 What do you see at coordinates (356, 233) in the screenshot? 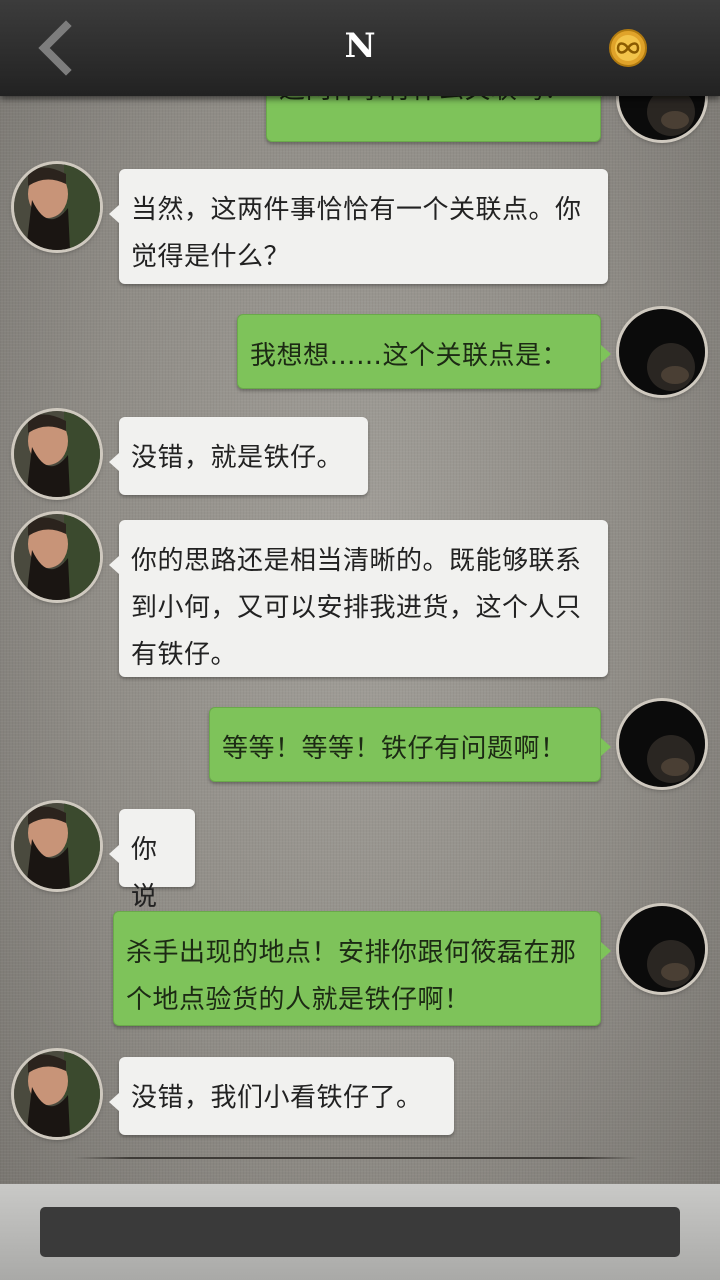
I see `message-text: 当然，这两件事恰恰有一个关联点。你觉得是什么？` at bounding box center [356, 233].